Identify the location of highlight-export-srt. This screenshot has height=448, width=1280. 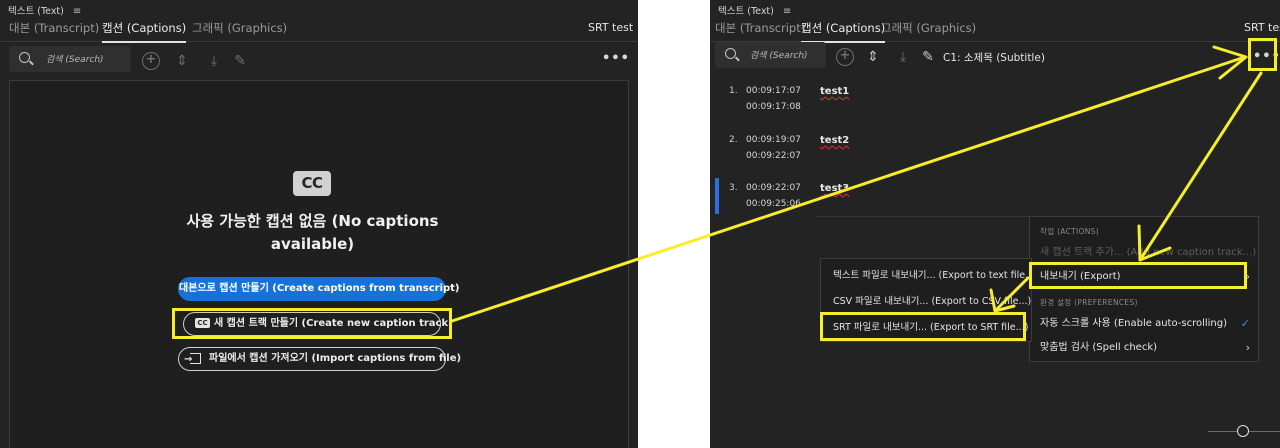
(923, 326).